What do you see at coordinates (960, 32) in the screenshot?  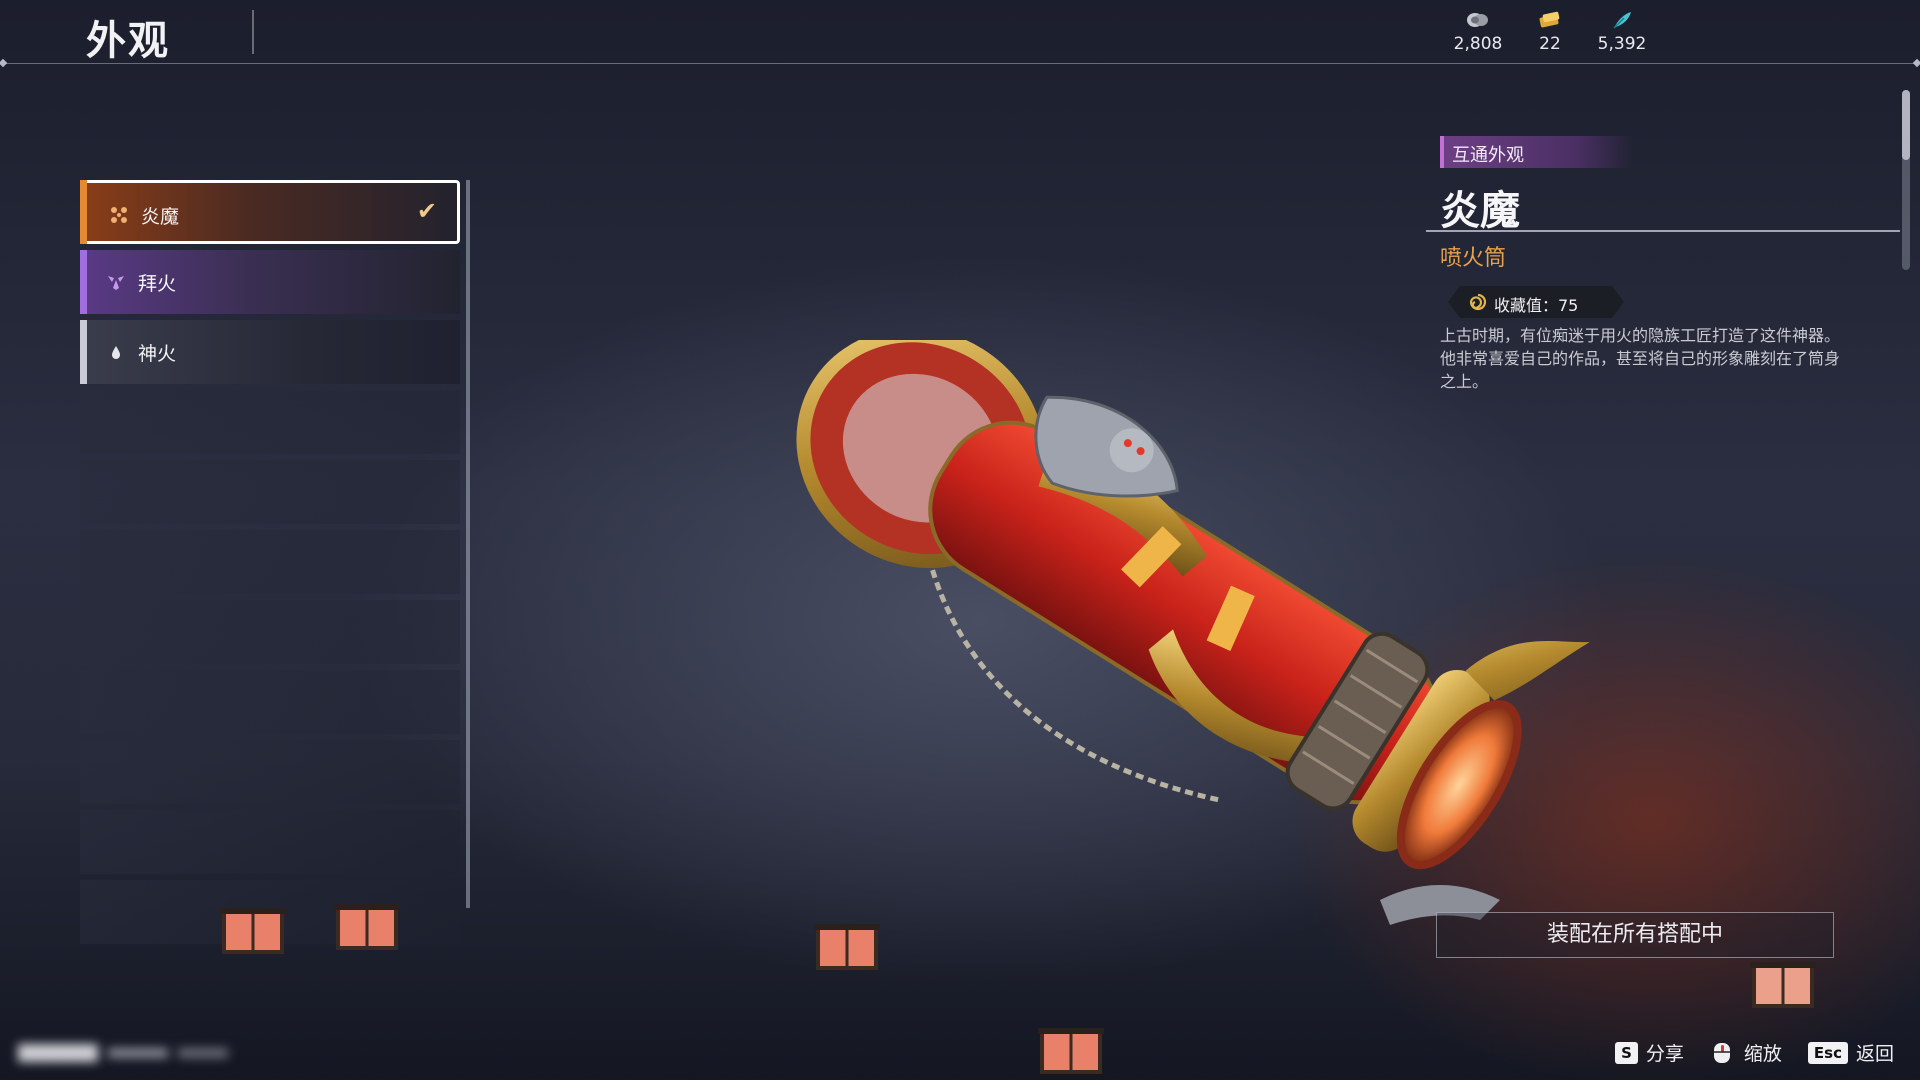 I see `top-bar: 外观 2,808 22 5,392` at bounding box center [960, 32].